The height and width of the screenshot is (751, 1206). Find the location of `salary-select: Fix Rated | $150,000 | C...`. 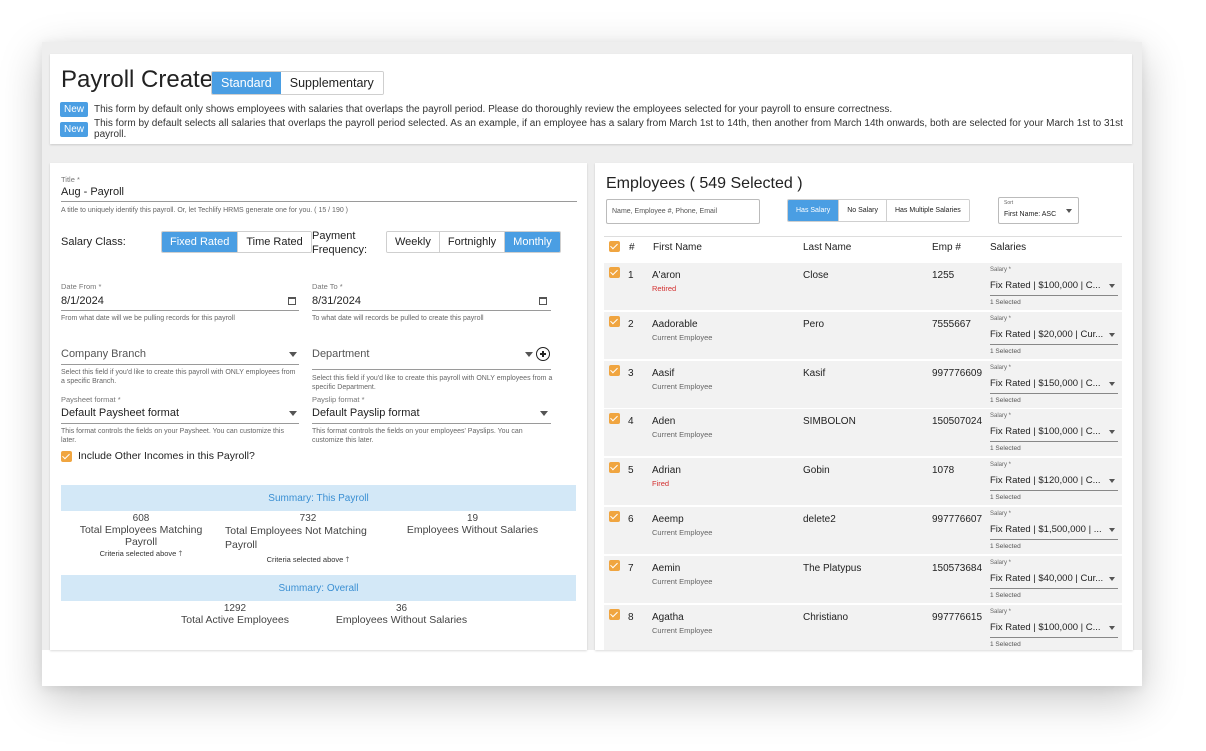

salary-select: Fix Rated | $150,000 | C... is located at coordinates (1050, 383).